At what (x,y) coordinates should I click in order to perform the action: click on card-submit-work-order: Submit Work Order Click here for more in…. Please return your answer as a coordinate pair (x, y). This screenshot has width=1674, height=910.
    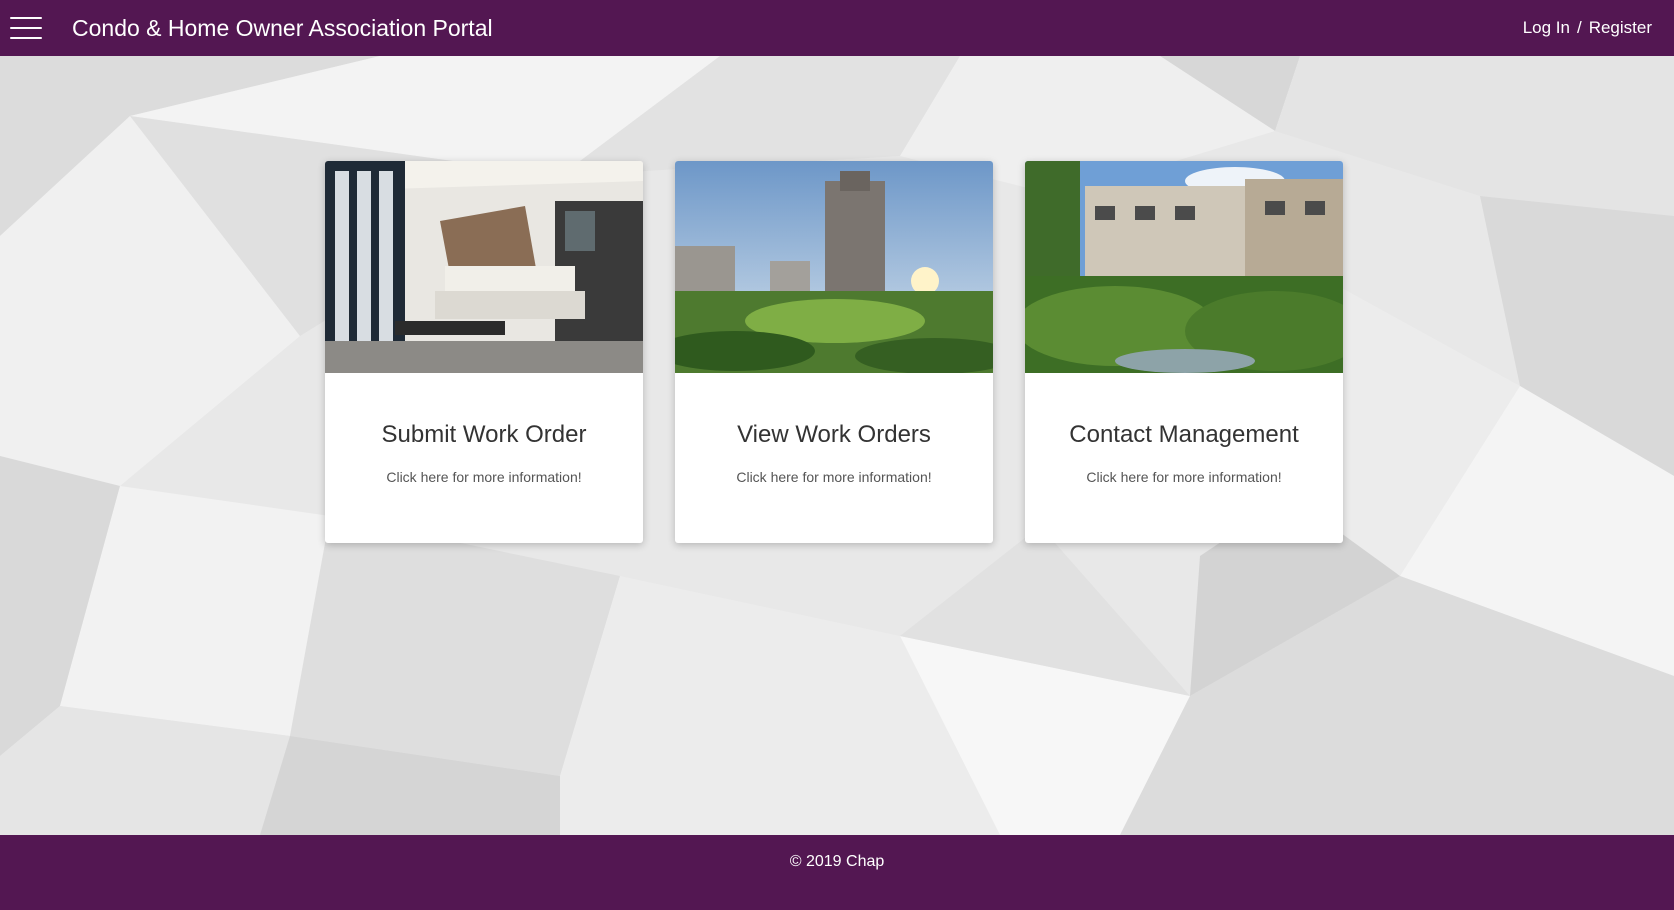
    Looking at the image, I should click on (484, 352).